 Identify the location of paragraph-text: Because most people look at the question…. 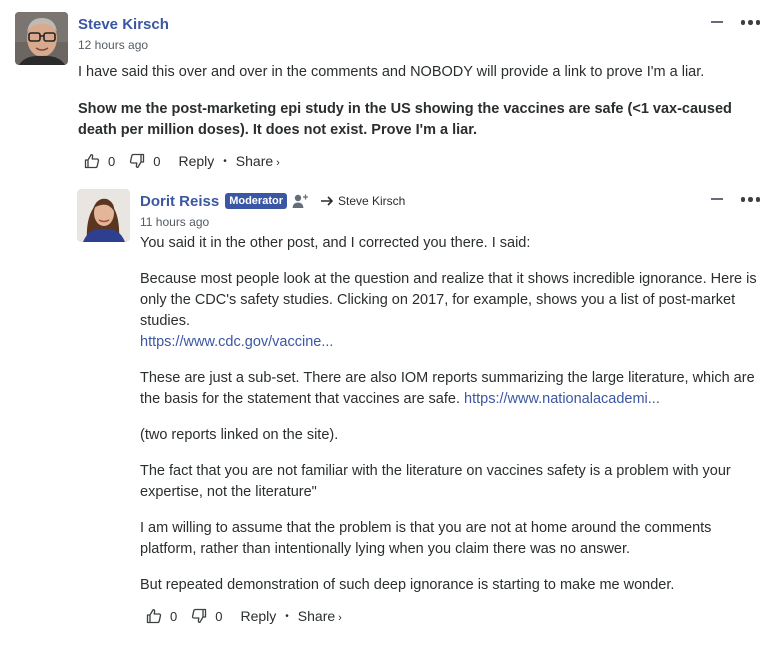
(448, 300).